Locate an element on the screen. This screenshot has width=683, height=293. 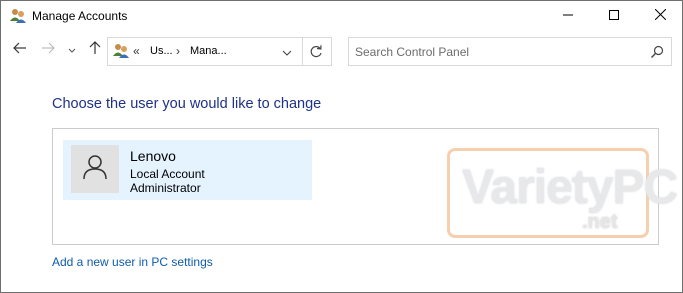
search-box is located at coordinates (510, 51).